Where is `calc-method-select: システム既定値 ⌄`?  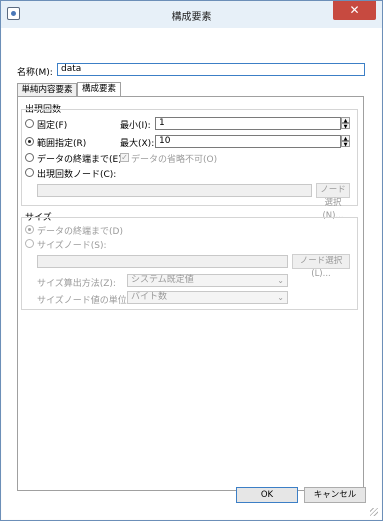
calc-method-select: システム既定値 ⌄ is located at coordinates (207, 280).